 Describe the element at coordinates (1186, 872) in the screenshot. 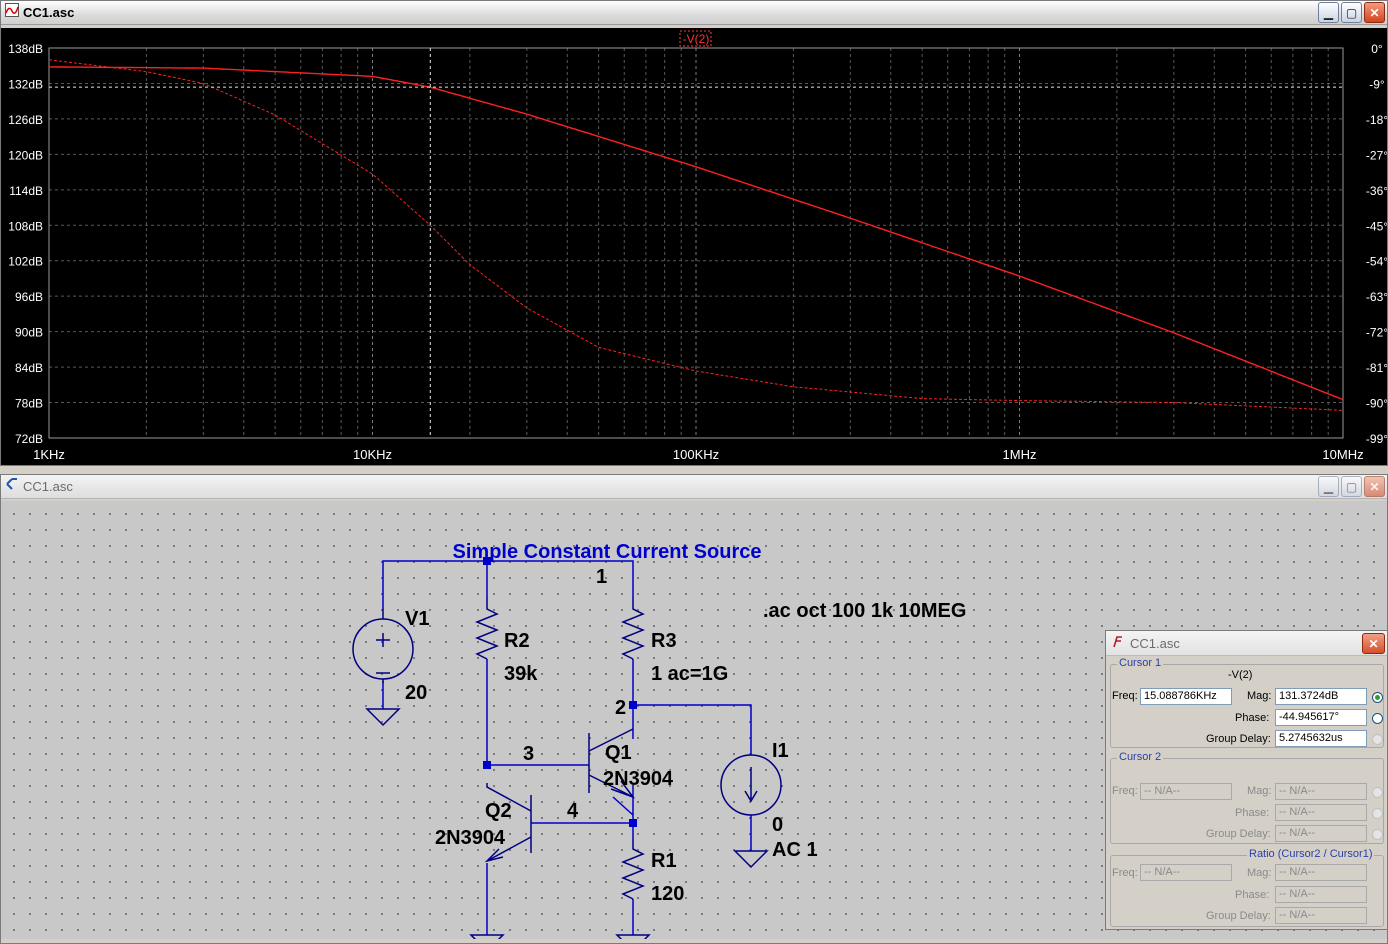

I see `ratio-freq-field: -- N/A--` at that location.